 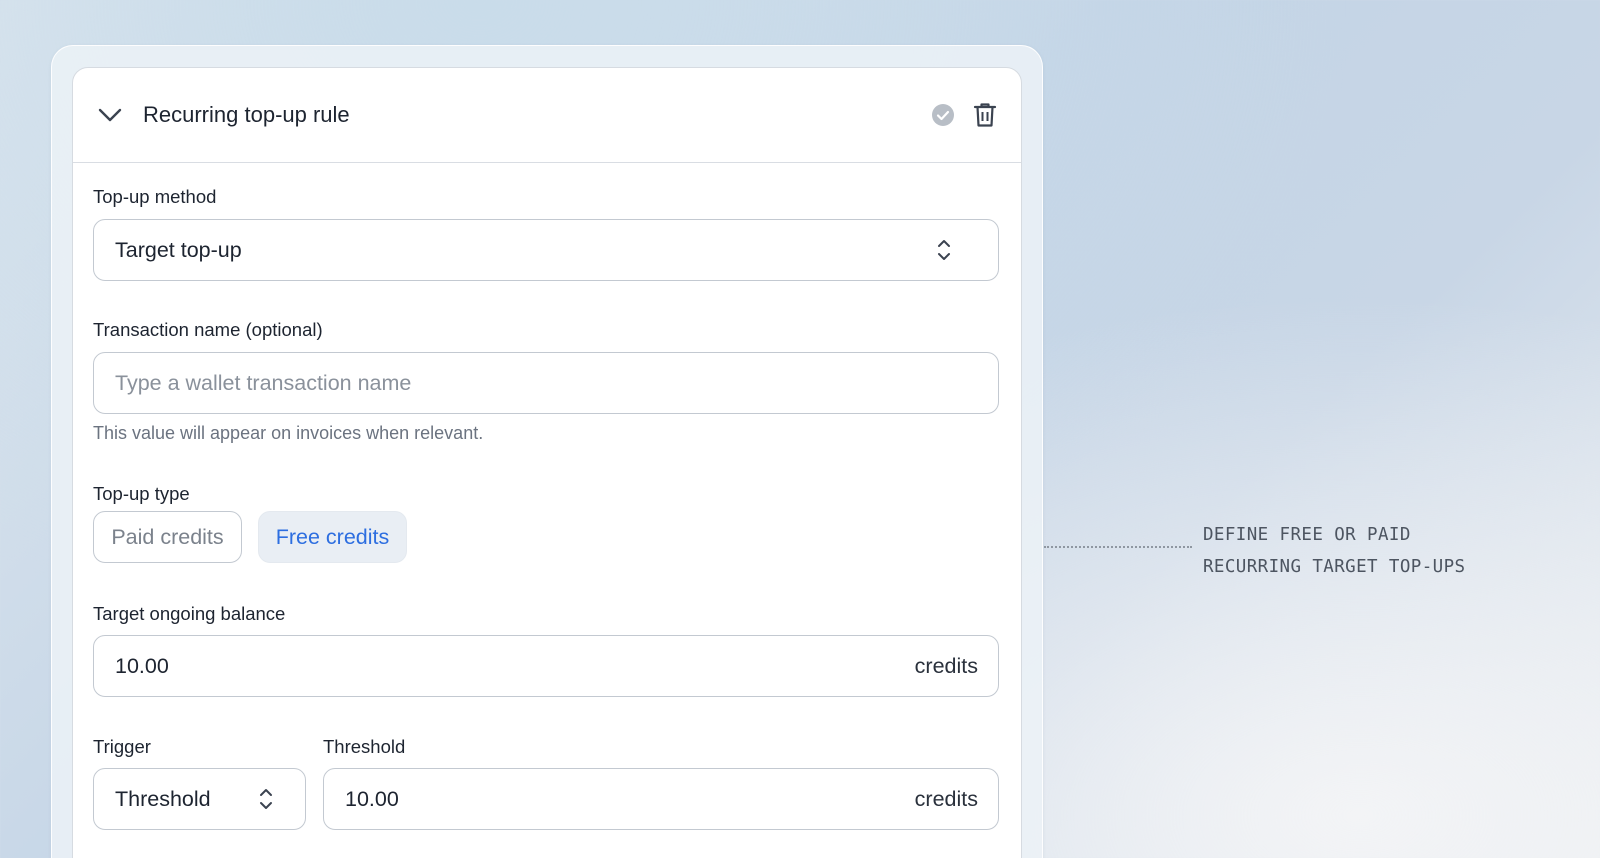 I want to click on target-balance-value: 10.00, so click(x=142, y=666).